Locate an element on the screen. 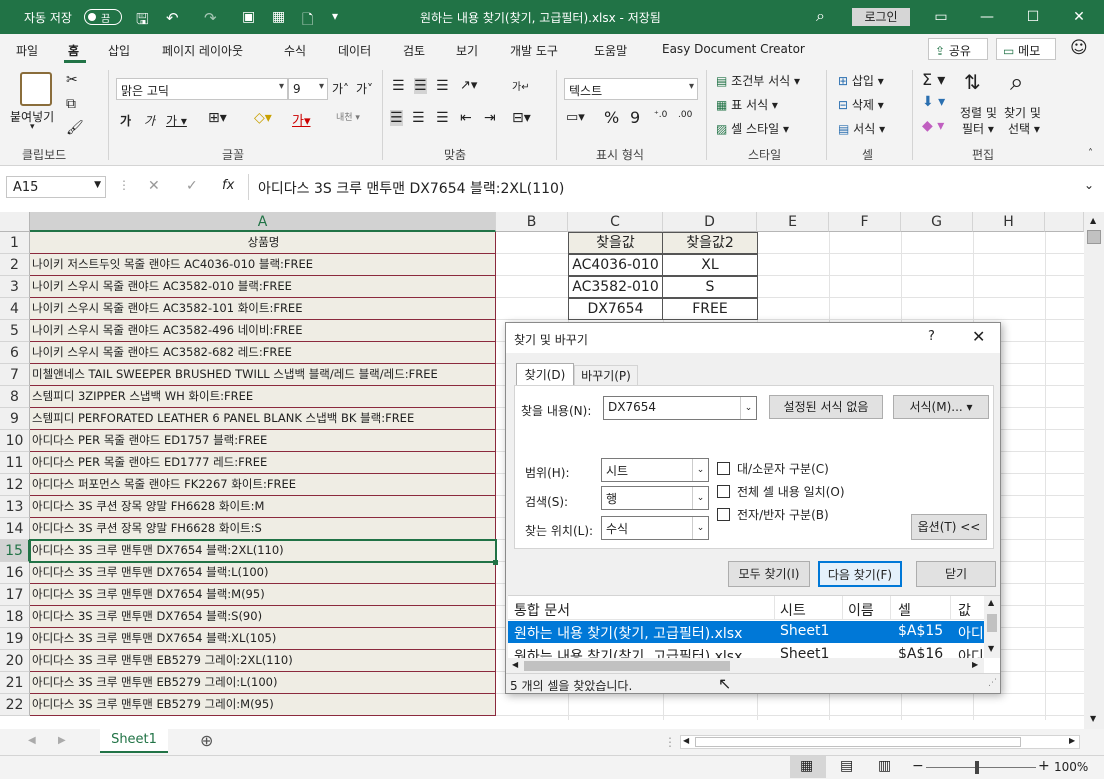 This screenshot has width=1104, height=779. col-header-b: B is located at coordinates (532, 222).